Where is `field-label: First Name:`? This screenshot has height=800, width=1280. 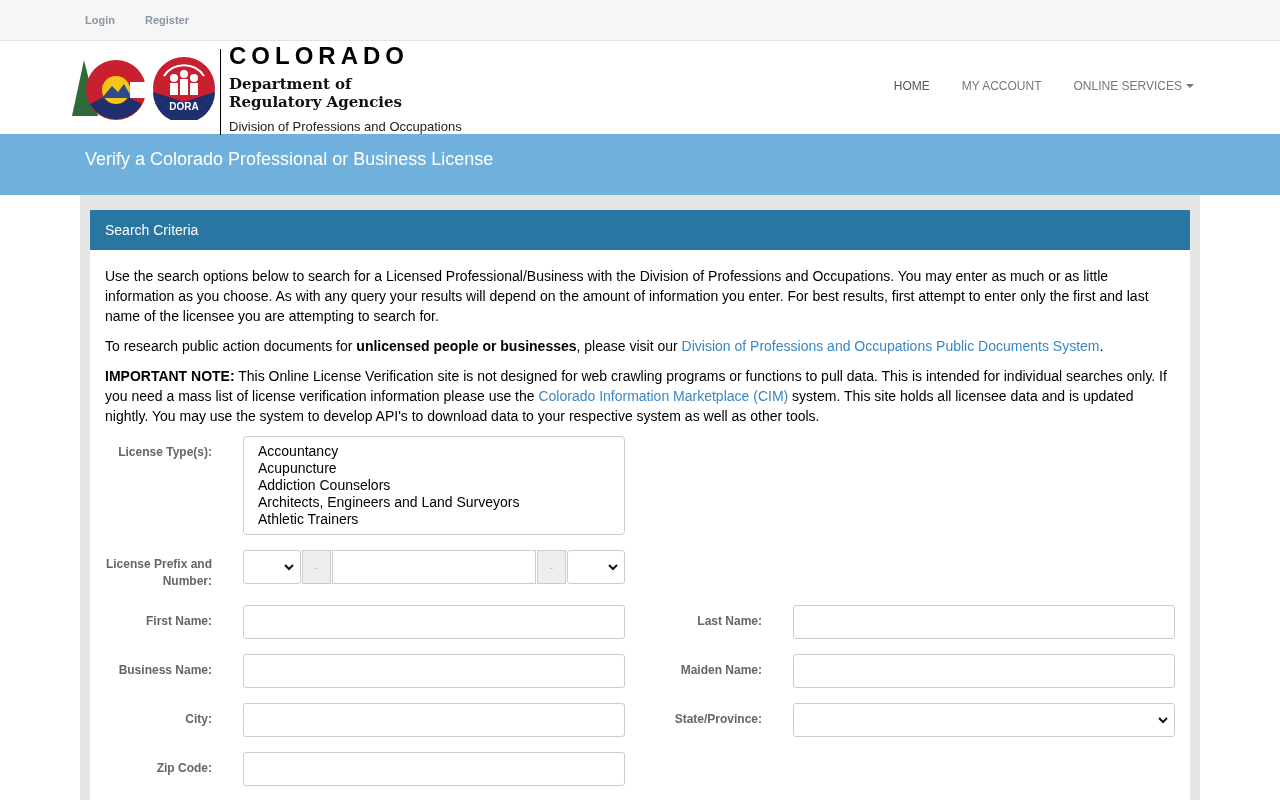
field-label: First Name: is located at coordinates (178, 621).